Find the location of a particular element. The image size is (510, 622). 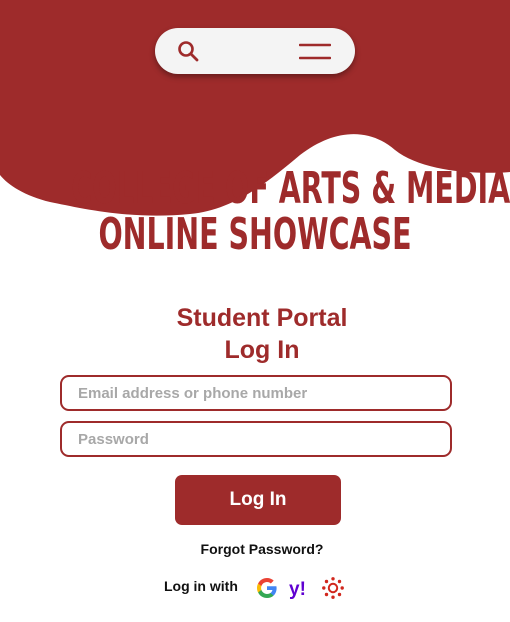

site-title-line-2: ONLINE SHOWCASE is located at coordinates (255, 234).